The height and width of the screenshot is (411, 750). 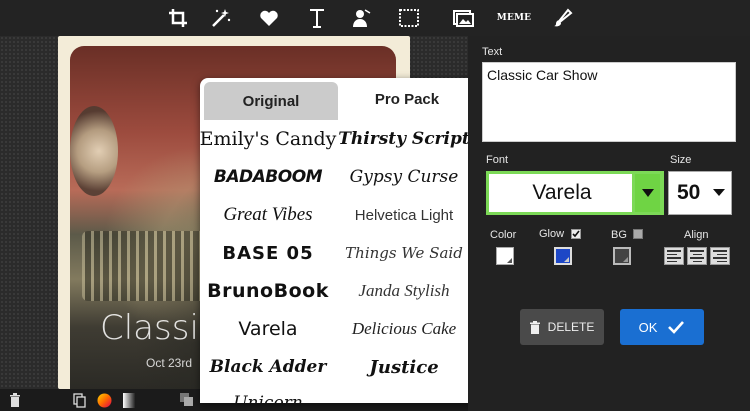 I want to click on chevron-down-icon, so click(x=719, y=192).